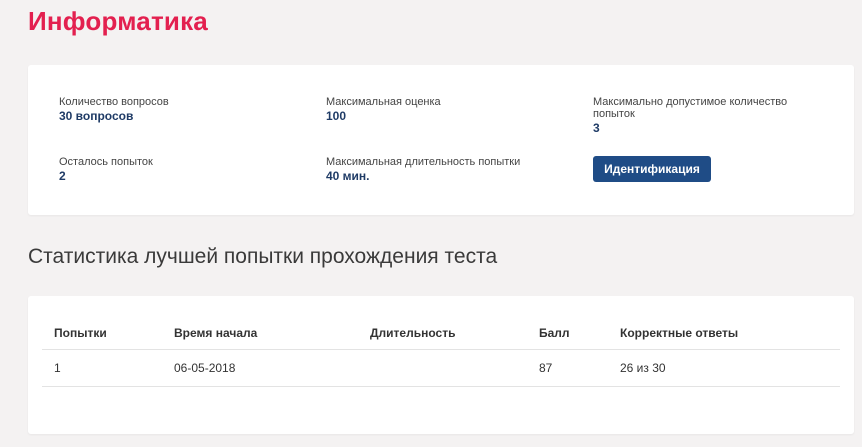  Describe the element at coordinates (446, 109) in the screenshot. I see `info-max-score: Максимальная оценка 100` at that location.